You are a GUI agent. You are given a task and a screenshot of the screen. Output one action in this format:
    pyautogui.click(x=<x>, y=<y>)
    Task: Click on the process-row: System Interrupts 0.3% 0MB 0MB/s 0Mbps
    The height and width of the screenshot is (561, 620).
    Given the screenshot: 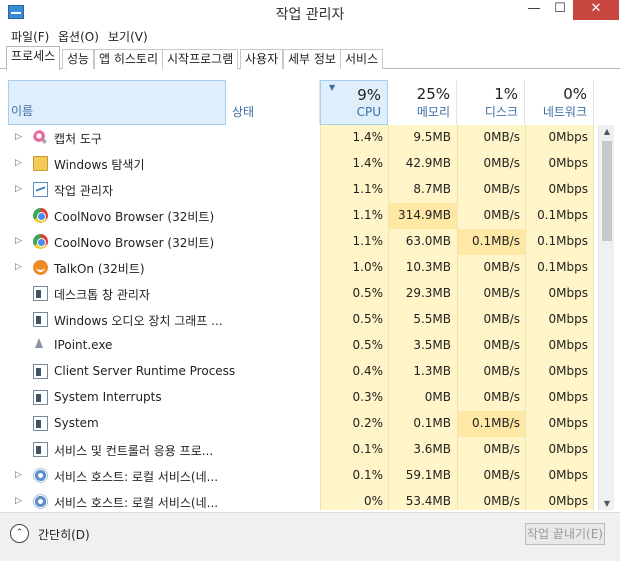 What is the action you would take?
    pyautogui.click(x=299, y=398)
    